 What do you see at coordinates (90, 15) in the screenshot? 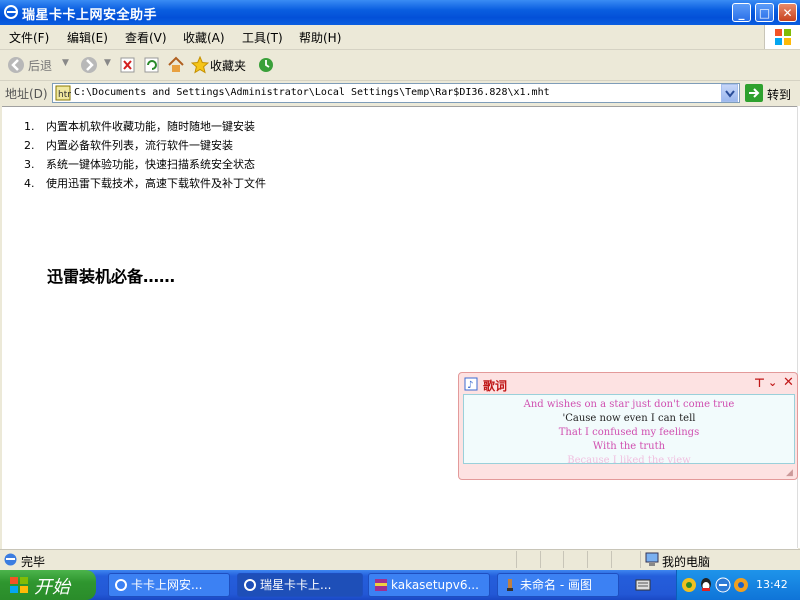
I see `window-title: 瑞星卡卡上网安全助手` at bounding box center [90, 15].